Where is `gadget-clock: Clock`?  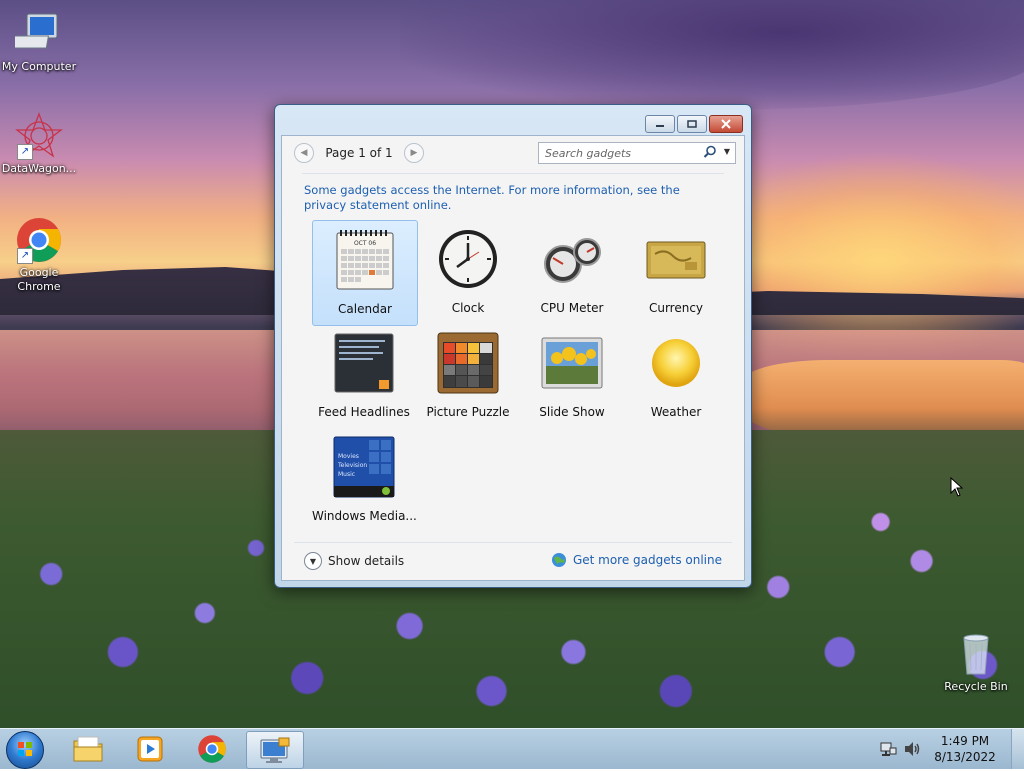
gadget-clock: Clock is located at coordinates (468, 272).